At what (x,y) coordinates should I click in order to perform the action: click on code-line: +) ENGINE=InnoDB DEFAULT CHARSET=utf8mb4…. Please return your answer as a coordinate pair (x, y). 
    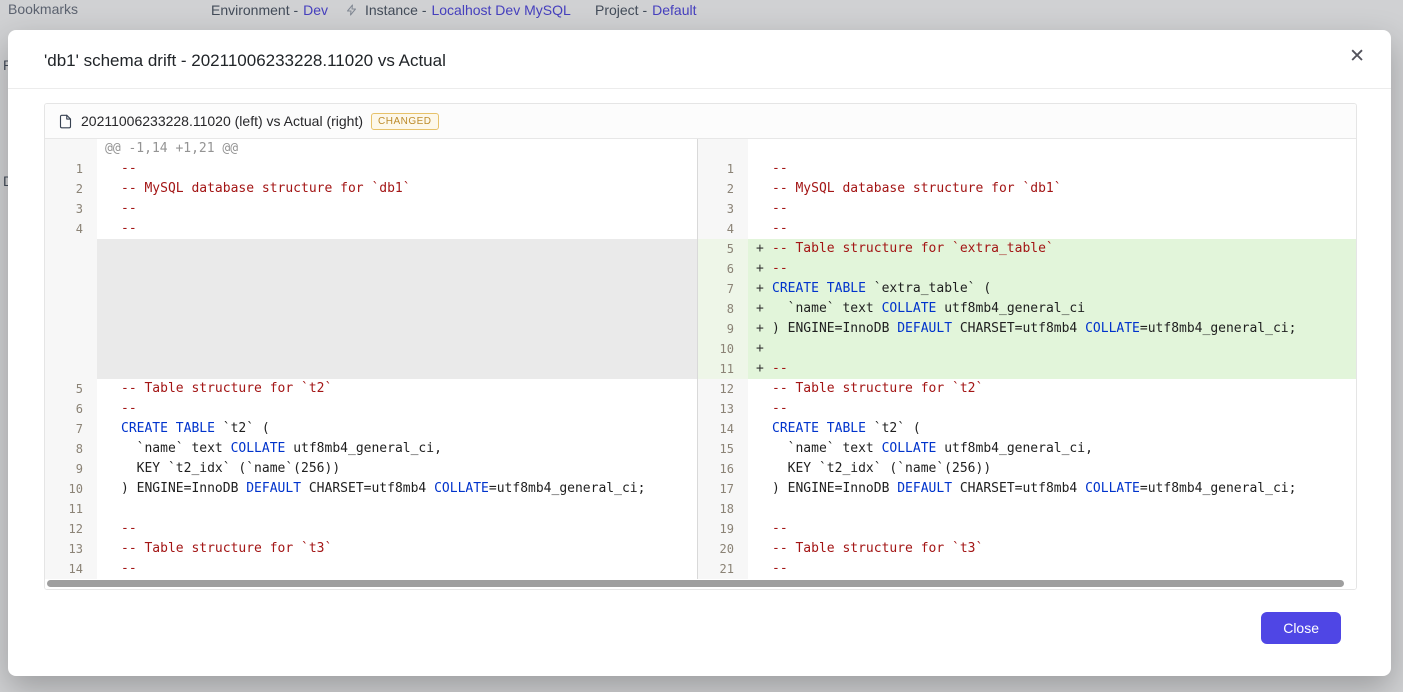
    Looking at the image, I should click on (1052, 329).